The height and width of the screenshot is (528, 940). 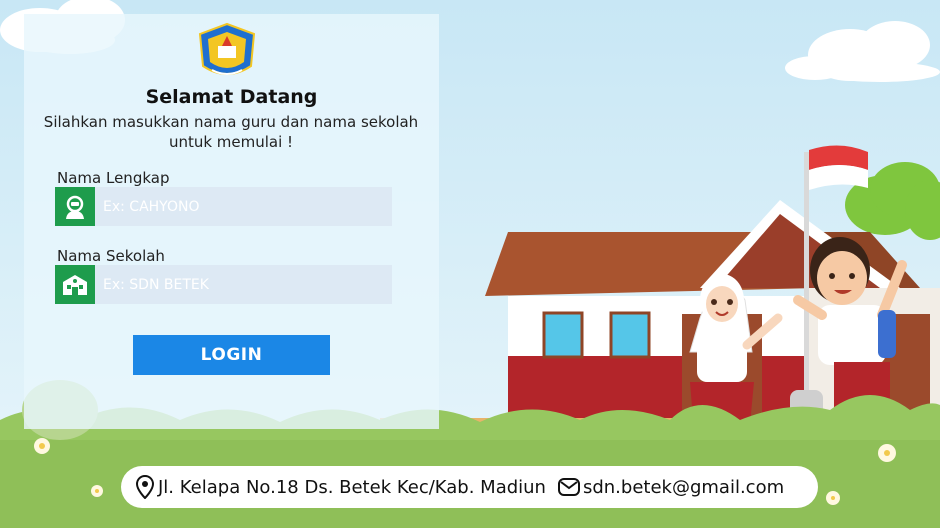 What do you see at coordinates (247, 284) in the screenshot?
I see `school-input` at bounding box center [247, 284].